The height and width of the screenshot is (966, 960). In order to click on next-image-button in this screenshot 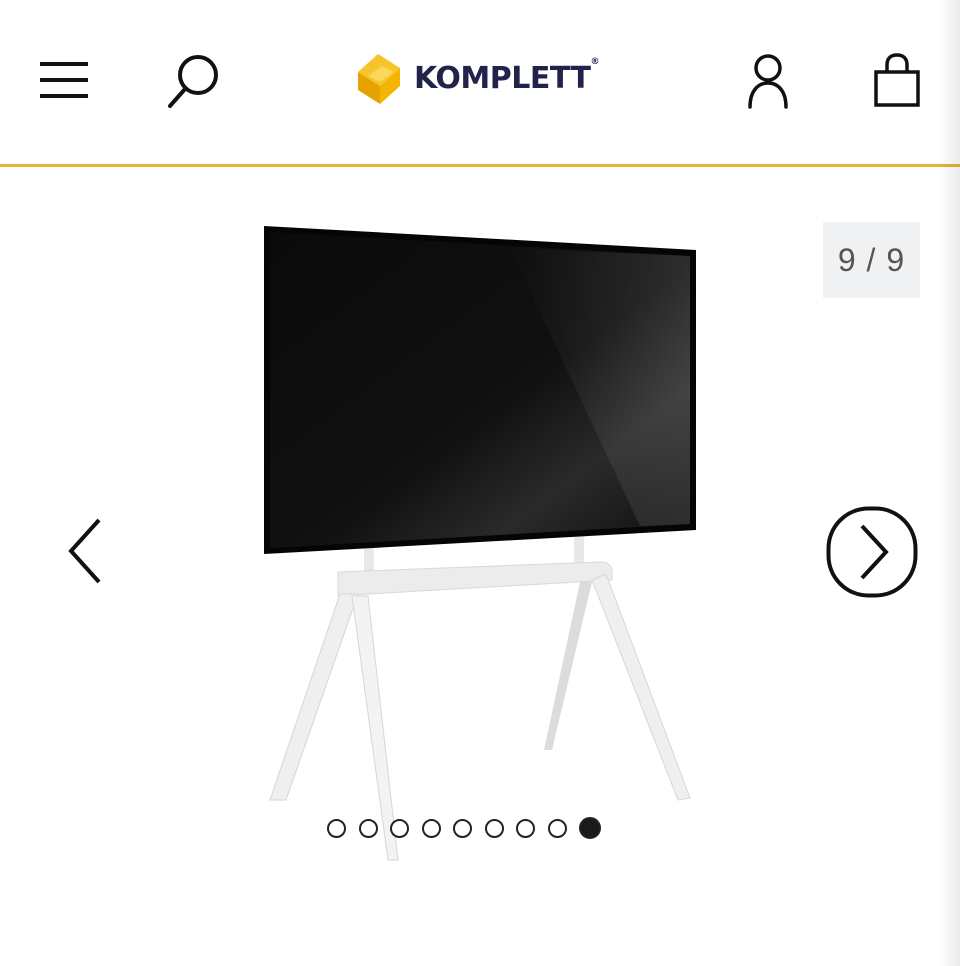, I will do `click(872, 552)`.